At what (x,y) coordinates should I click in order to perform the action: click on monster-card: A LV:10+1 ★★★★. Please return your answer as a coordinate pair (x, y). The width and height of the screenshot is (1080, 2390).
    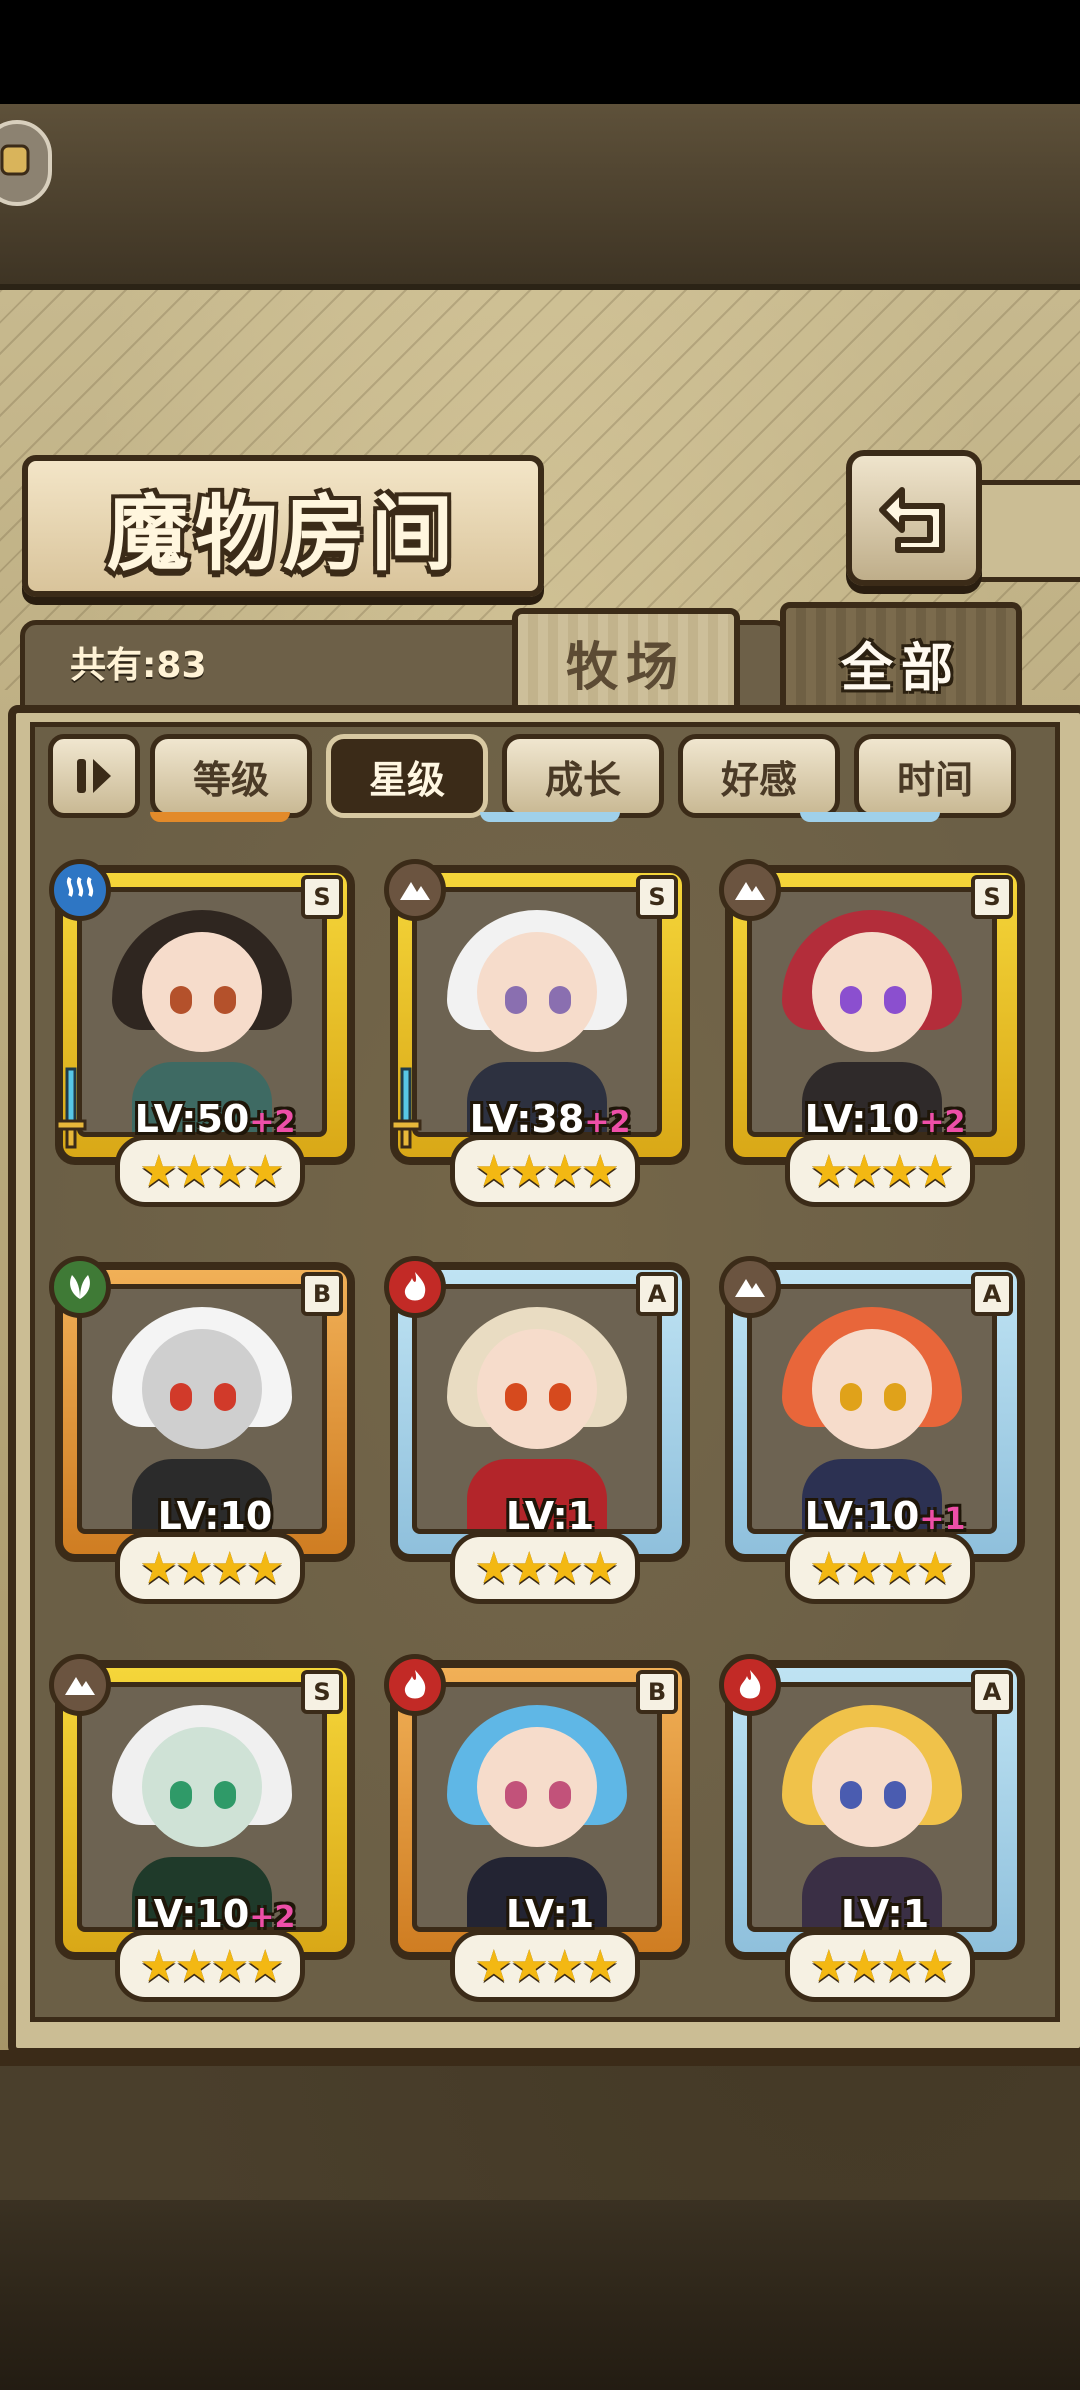
    Looking at the image, I should click on (872, 1439).